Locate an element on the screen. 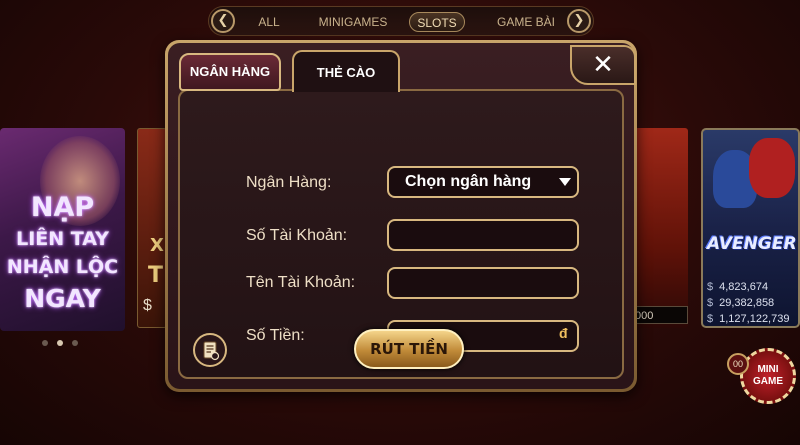  mini-game-count-badge: 00 is located at coordinates (738, 364).